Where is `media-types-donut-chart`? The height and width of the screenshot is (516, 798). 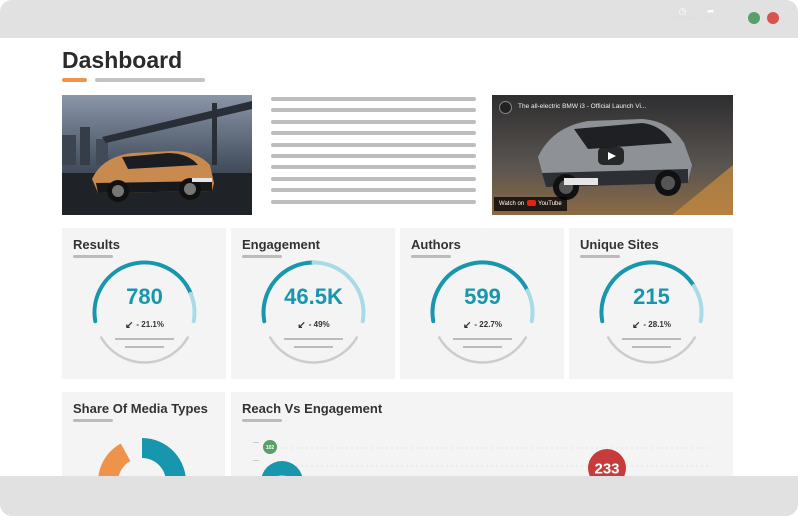 media-types-donut-chart is located at coordinates (142, 460).